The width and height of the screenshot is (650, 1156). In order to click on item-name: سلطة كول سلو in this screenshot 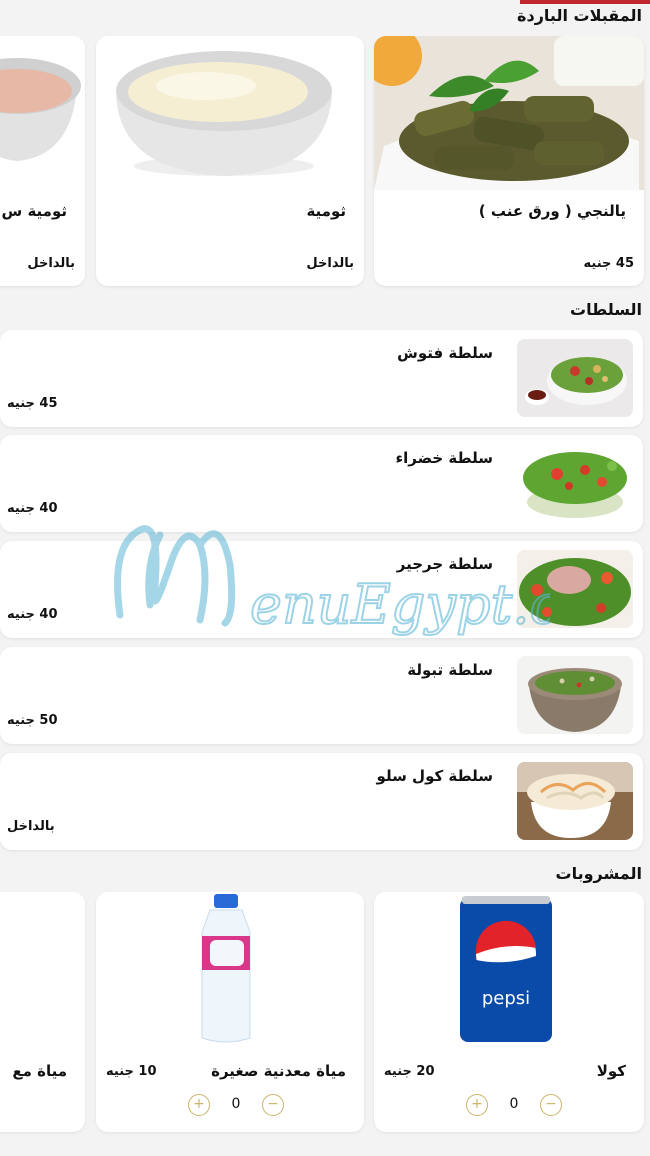, I will do `click(434, 776)`.